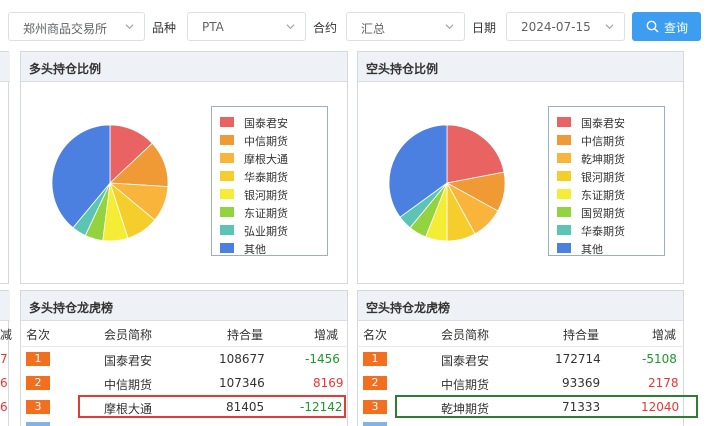 Image resolution: width=706 pixels, height=426 pixels. What do you see at coordinates (184, 67) in the screenshot?
I see `panel-header: 多头持仓比例` at bounding box center [184, 67].